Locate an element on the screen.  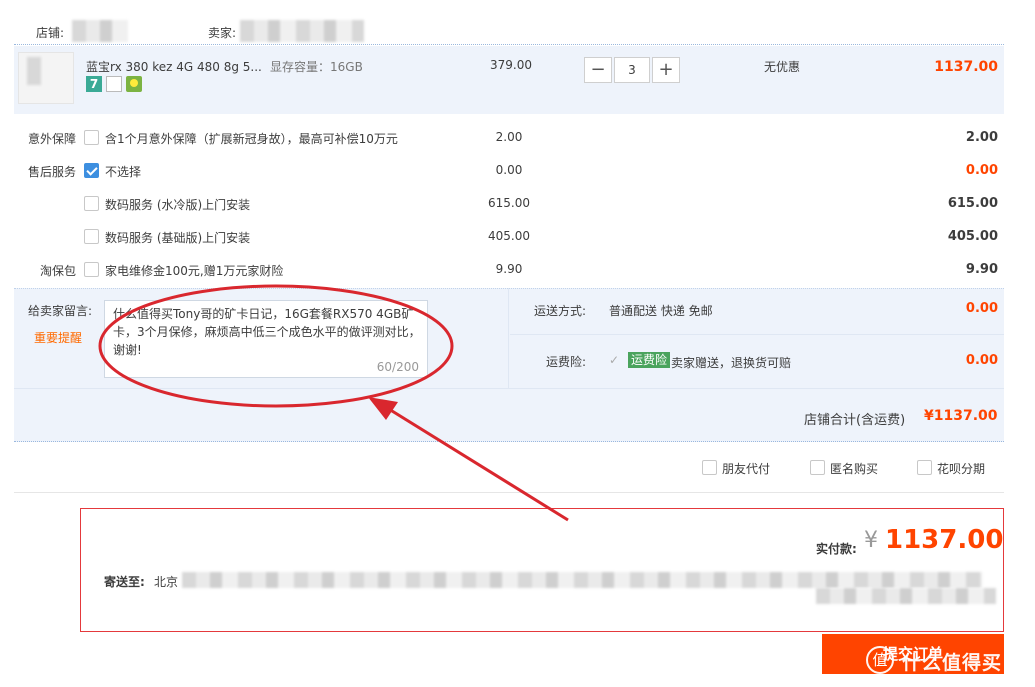
annotation-ellipse is located at coordinates (276, 346).